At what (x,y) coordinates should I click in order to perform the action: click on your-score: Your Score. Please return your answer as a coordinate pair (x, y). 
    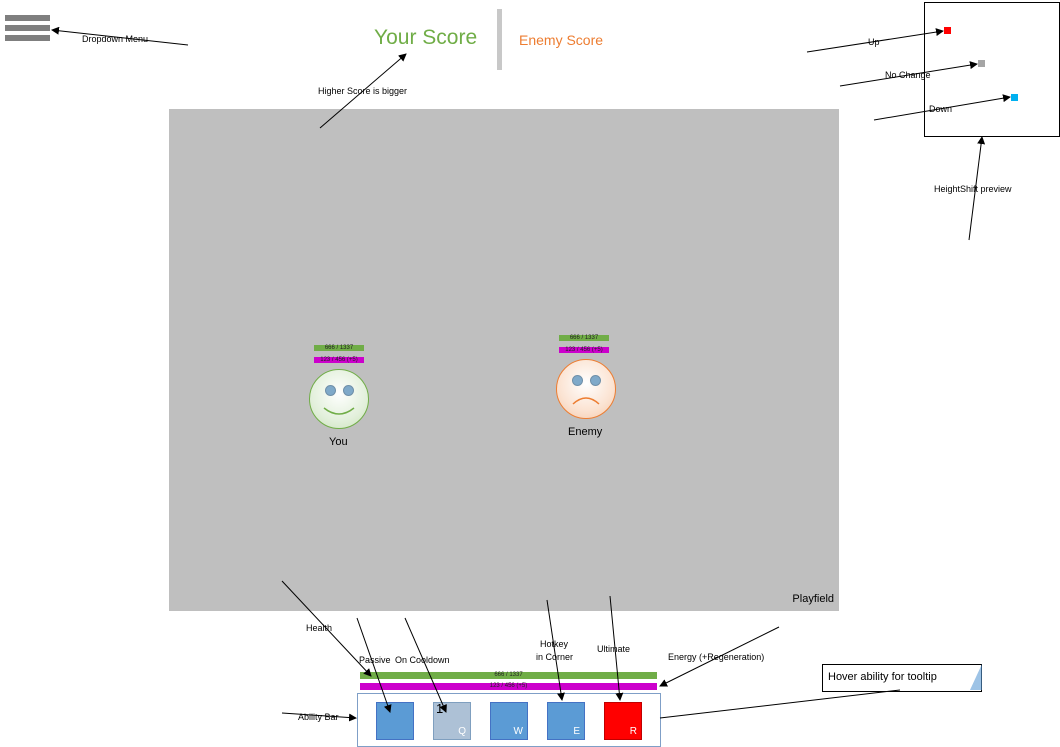
    Looking at the image, I should click on (426, 37).